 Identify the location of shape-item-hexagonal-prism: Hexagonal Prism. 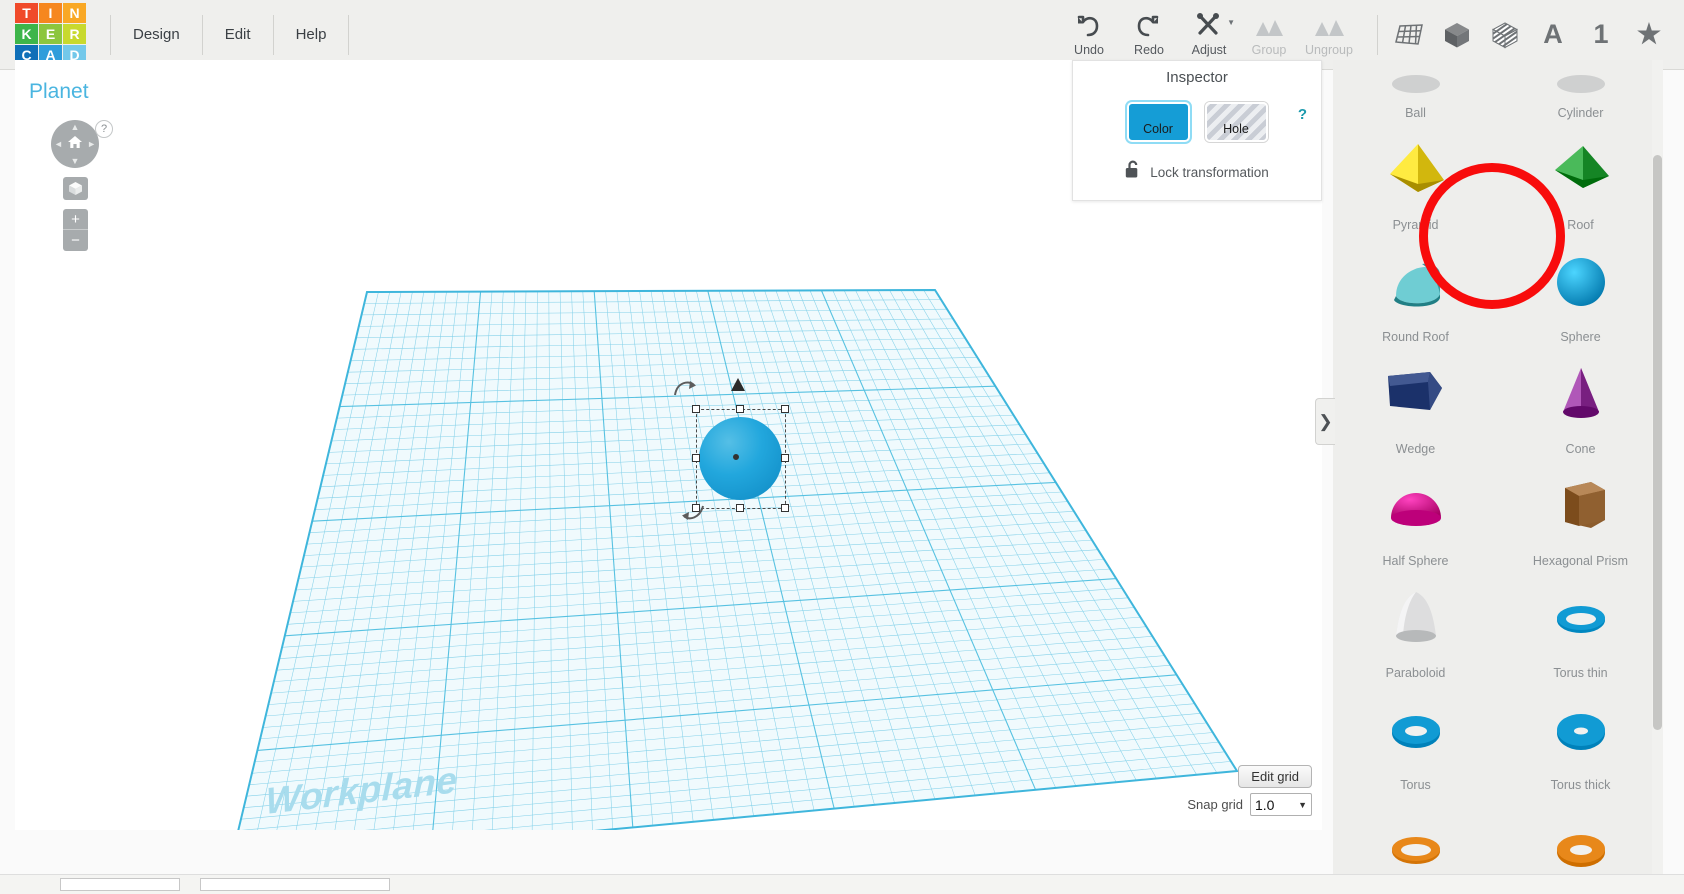
(1580, 518).